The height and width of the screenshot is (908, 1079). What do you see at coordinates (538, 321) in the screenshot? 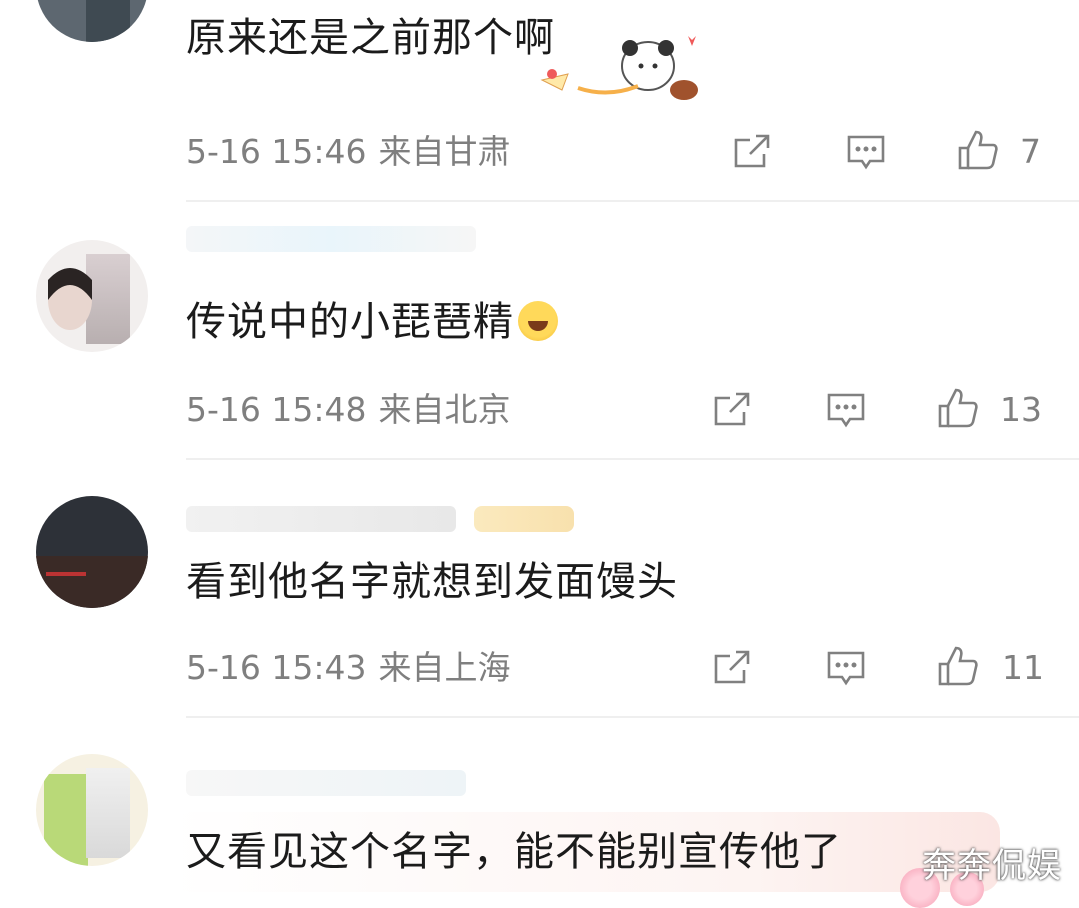
I see `laughing-crying-emoji-icon` at bounding box center [538, 321].